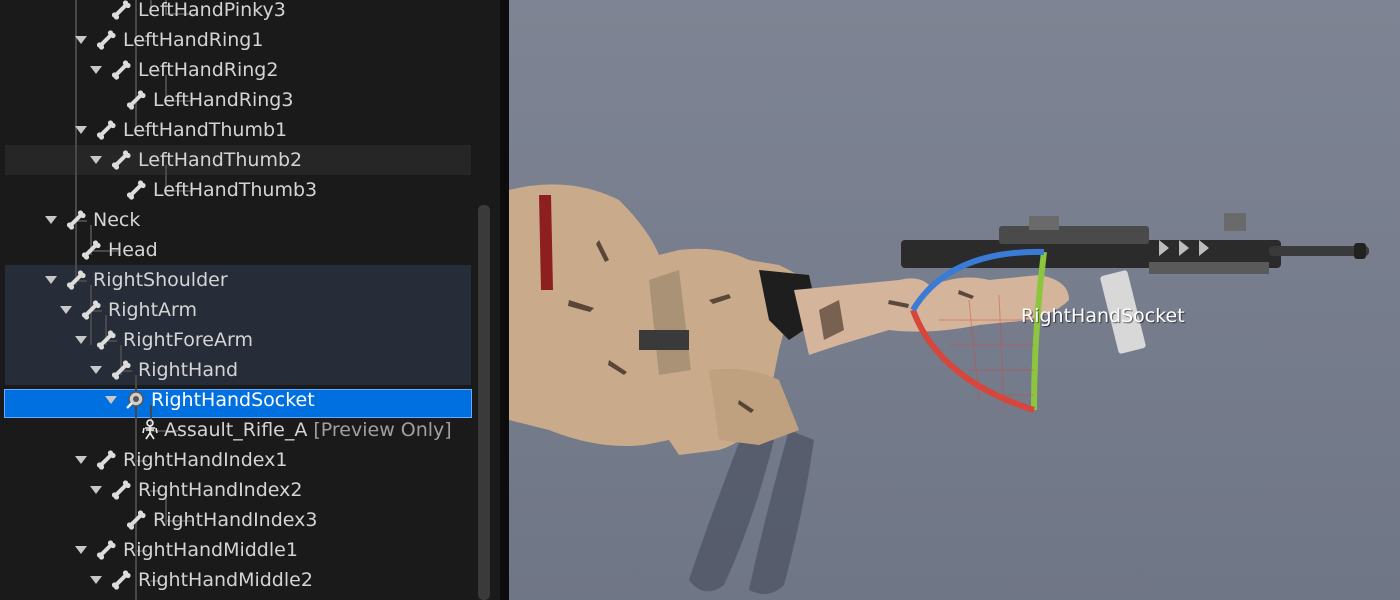  What do you see at coordinates (188, 340) in the screenshot?
I see `tree-row-label: RightForeArm` at bounding box center [188, 340].